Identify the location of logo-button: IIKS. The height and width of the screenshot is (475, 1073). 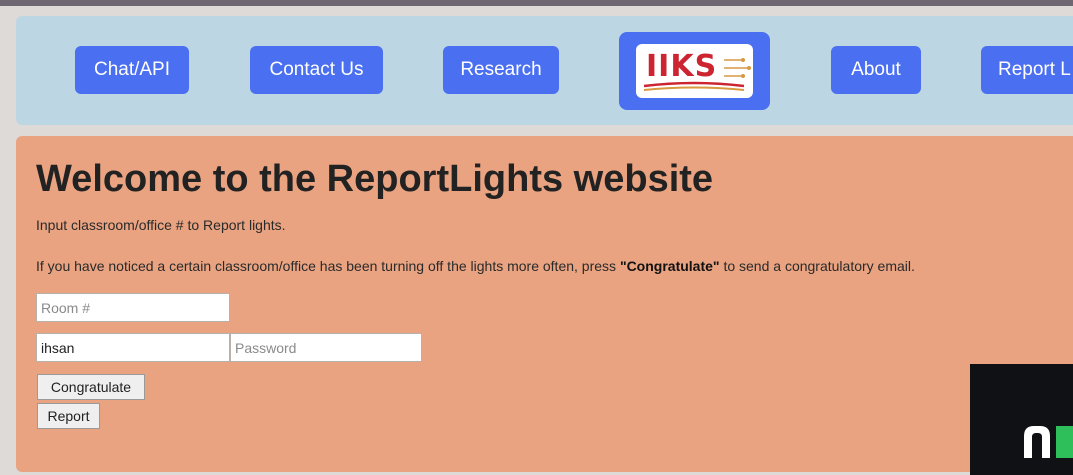
(694, 71).